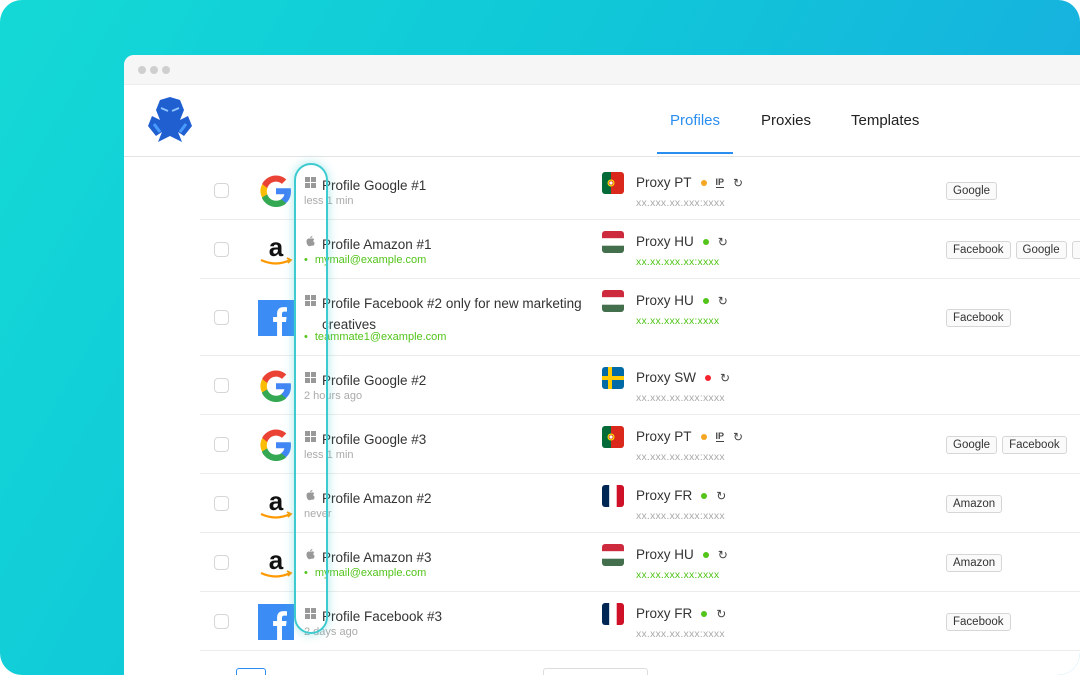  I want to click on tags: Google Facebook, so click(1006, 445).